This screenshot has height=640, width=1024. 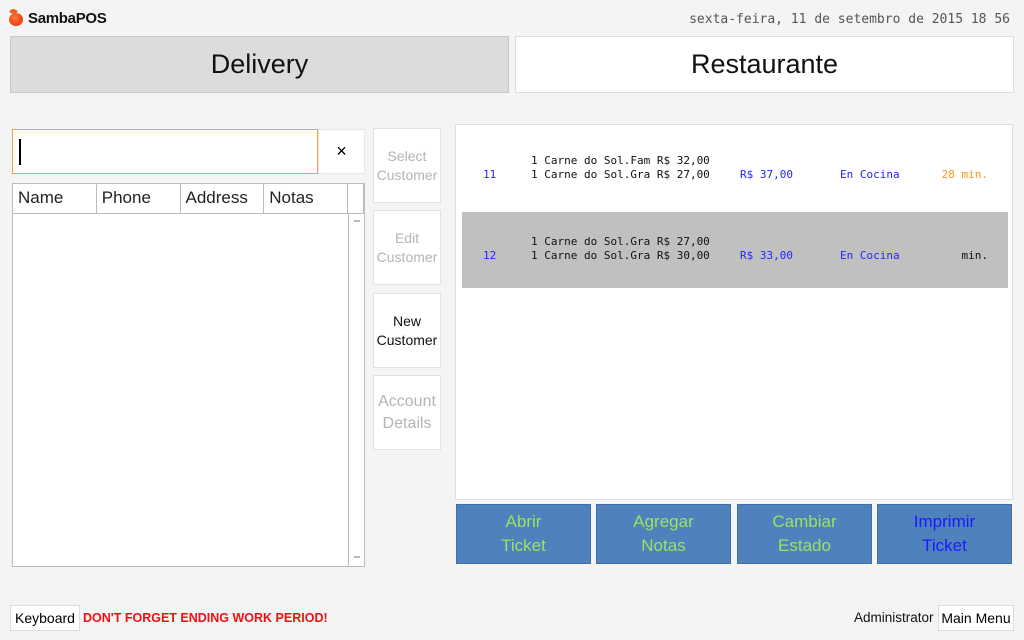 I want to click on select-customer-label: Select Customer, so click(x=407, y=165).